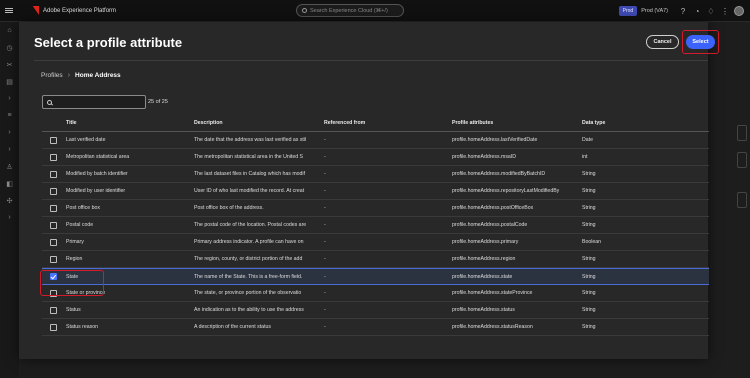 Image resolution: width=750 pixels, height=378 pixels. What do you see at coordinates (700, 42) in the screenshot?
I see `select-button-highlight` at bounding box center [700, 42].